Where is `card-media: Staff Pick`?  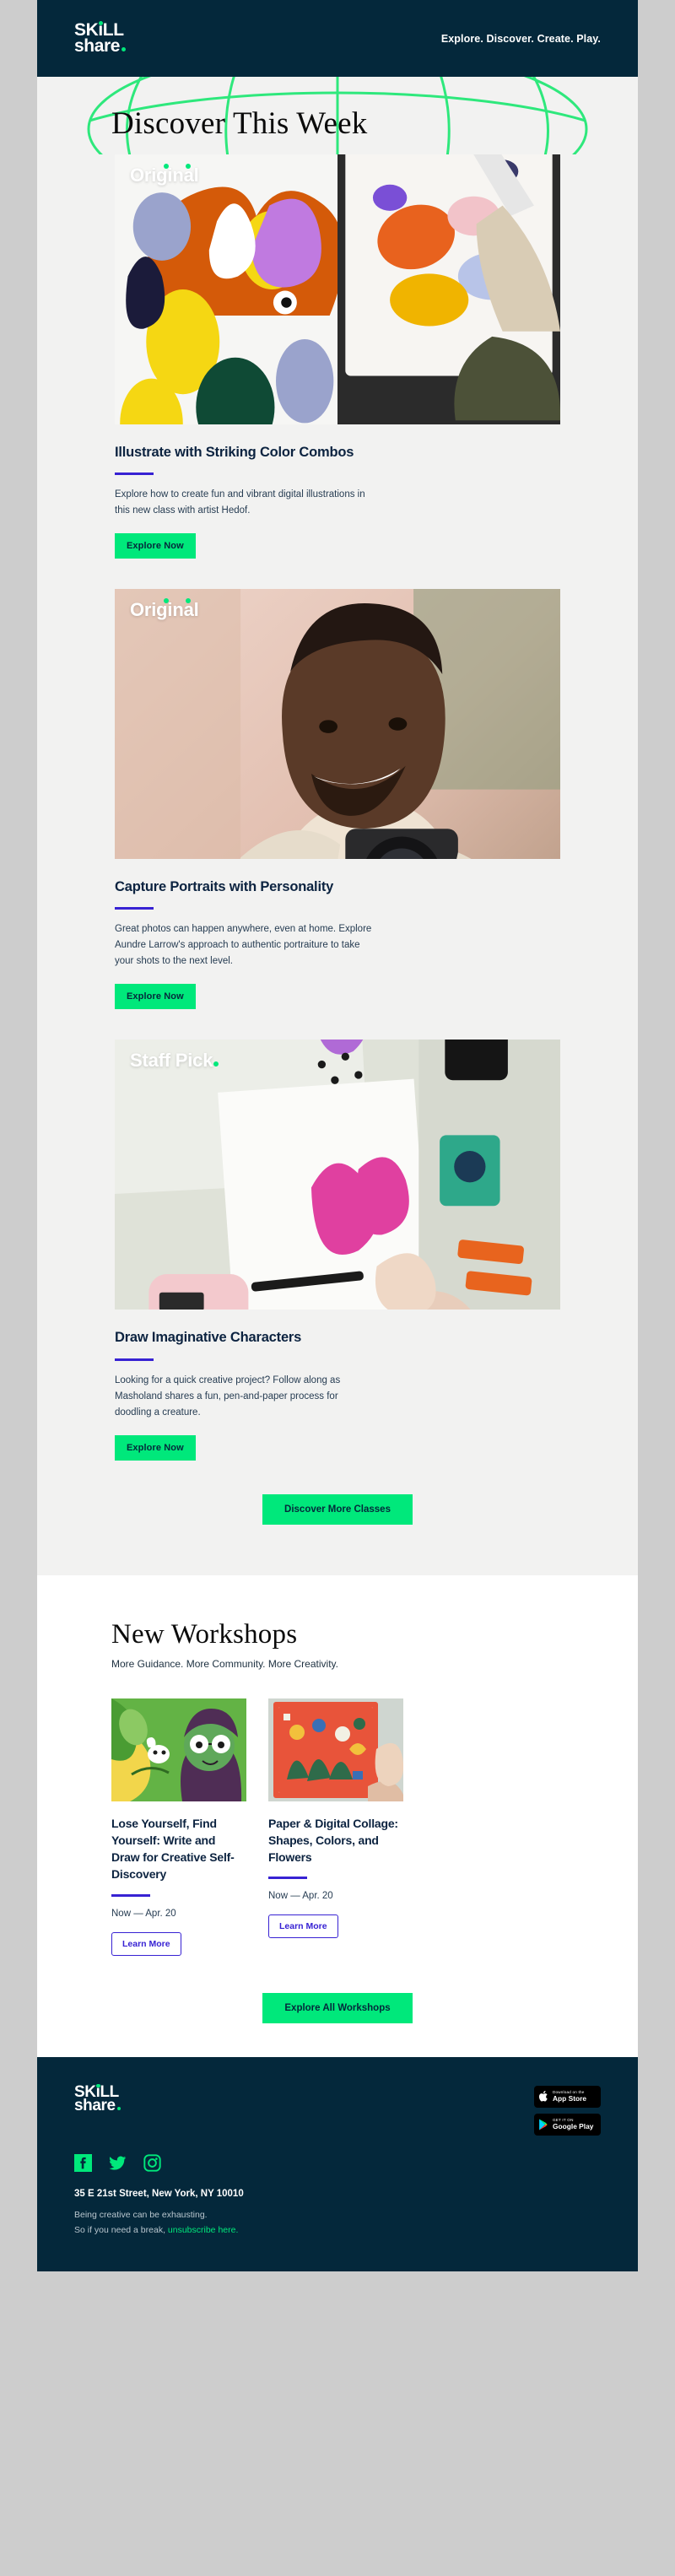 card-media: Staff Pick is located at coordinates (337, 1175).